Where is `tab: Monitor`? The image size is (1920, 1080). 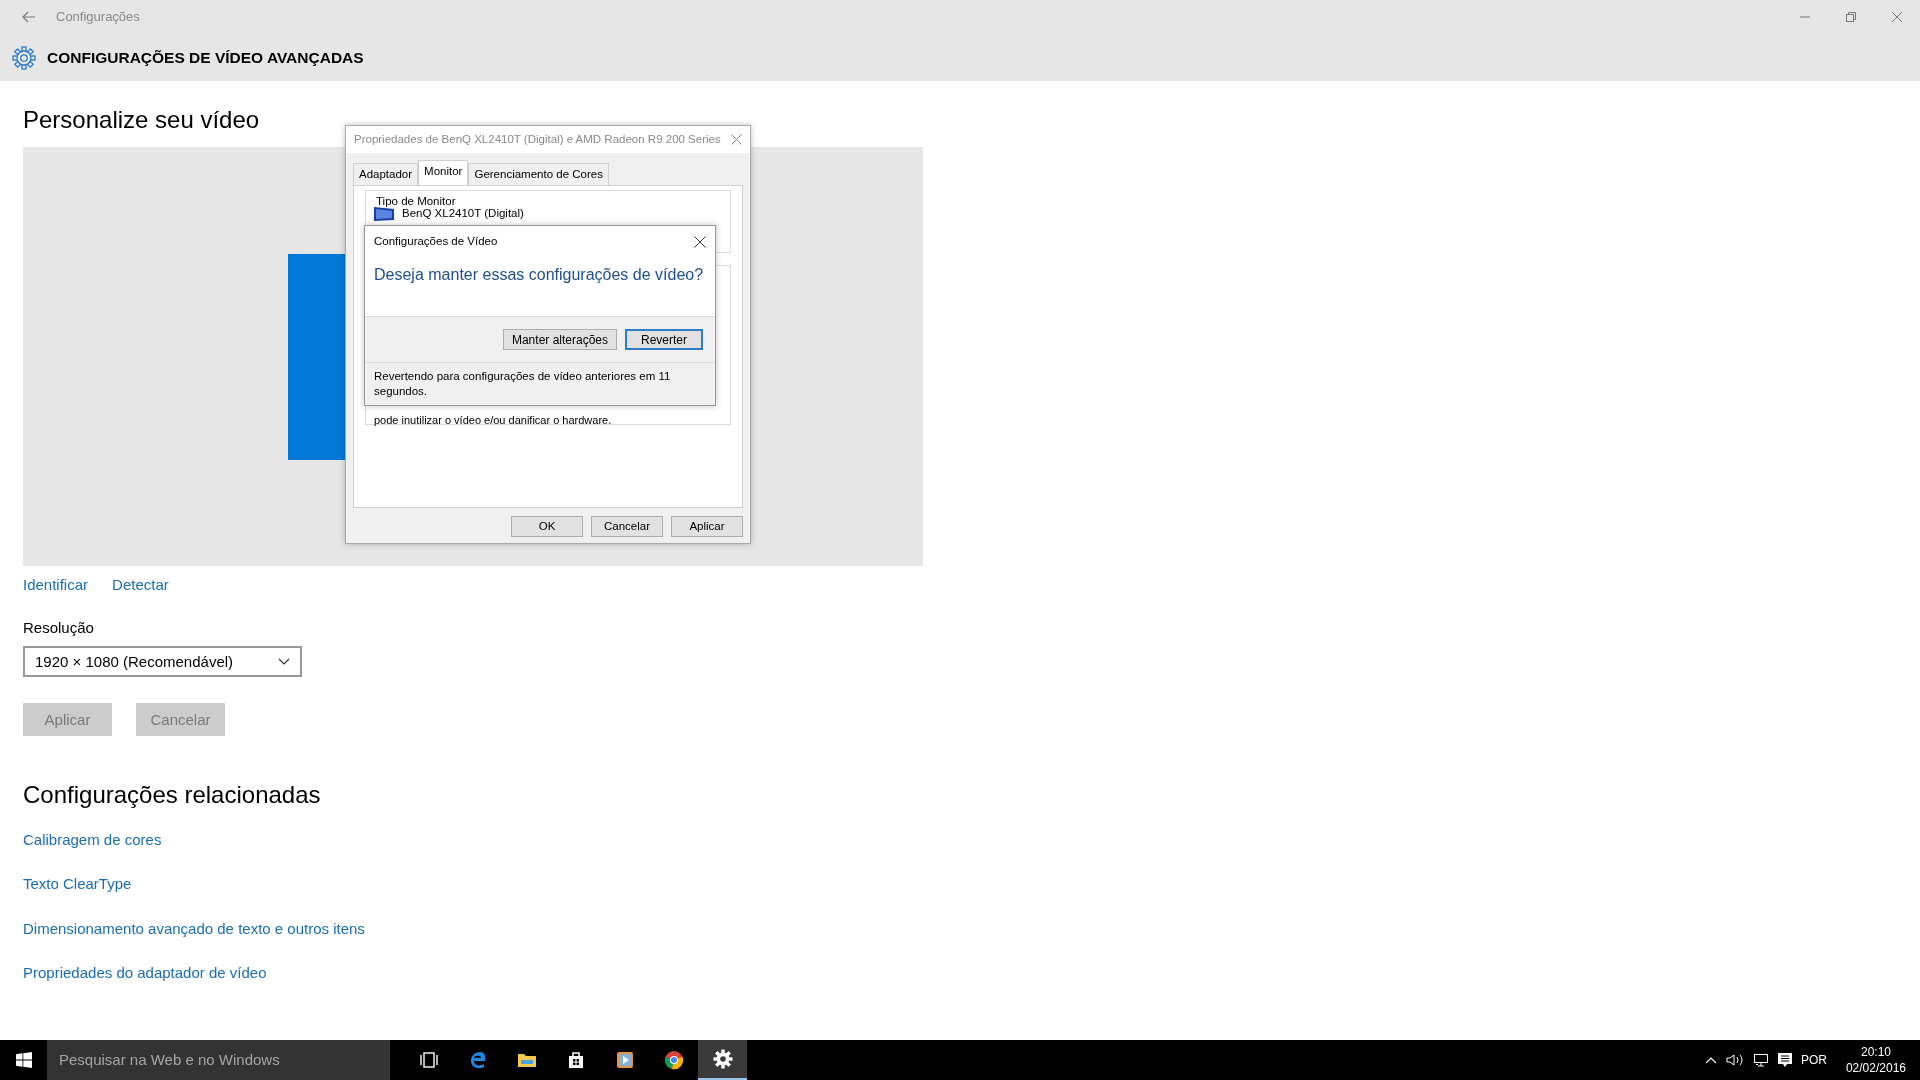 tab: Monitor is located at coordinates (443, 172).